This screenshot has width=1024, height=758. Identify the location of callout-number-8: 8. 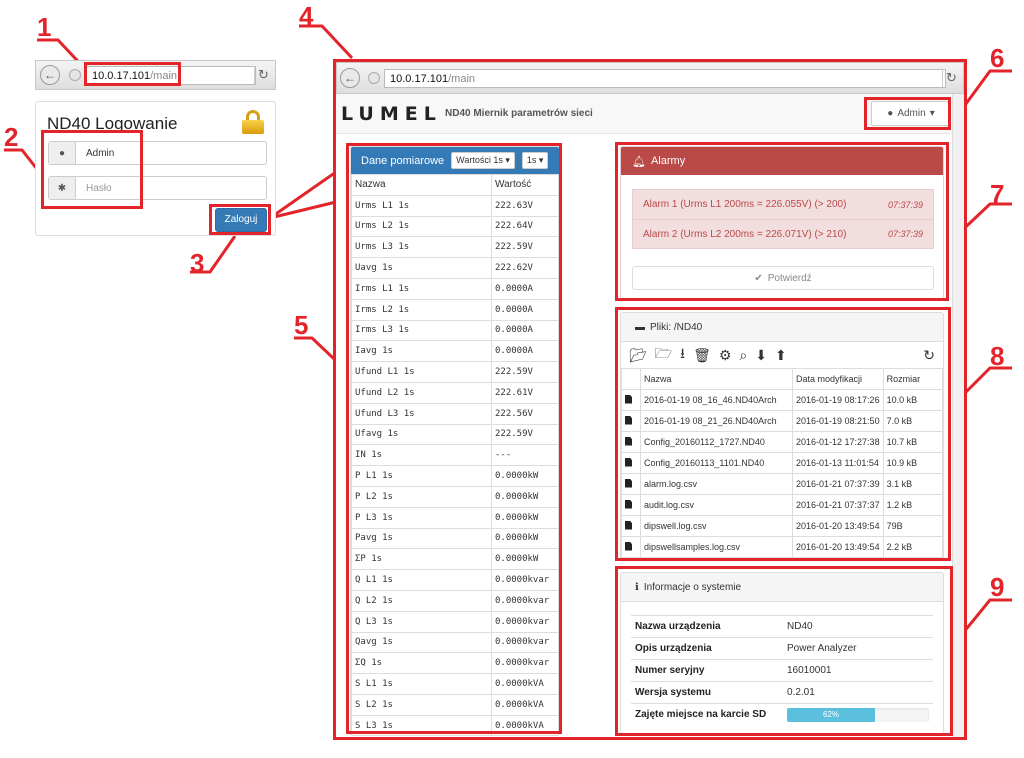
(997, 356).